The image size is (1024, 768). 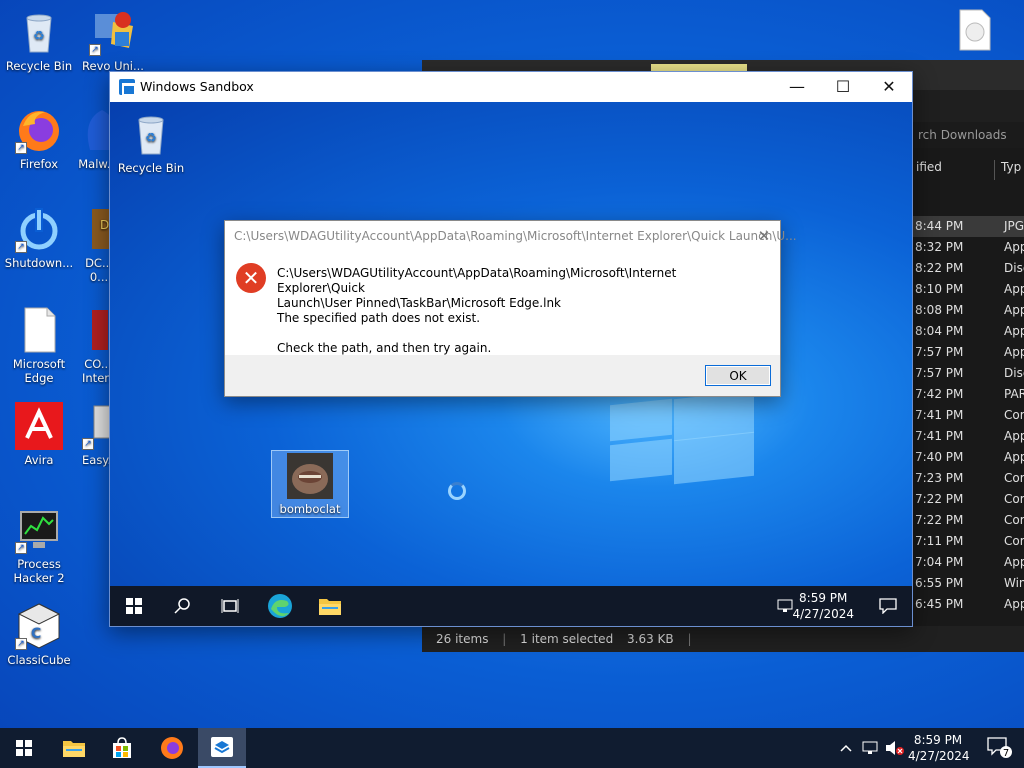 What do you see at coordinates (939, 756) in the screenshot?
I see `host-clock-date: 4/27/2024` at bounding box center [939, 756].